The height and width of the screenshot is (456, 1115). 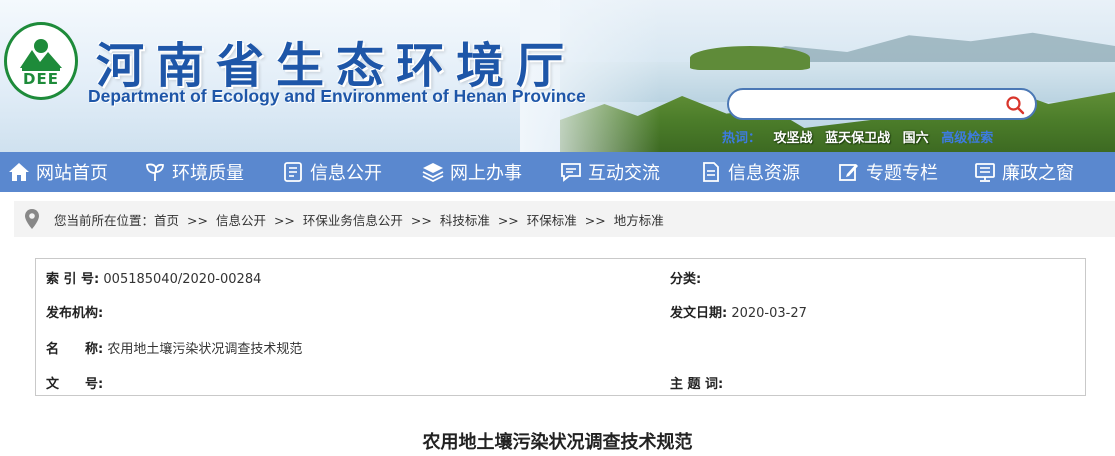 I want to click on breadcrumb-link: 环保业务信息公开, so click(x=353, y=220).